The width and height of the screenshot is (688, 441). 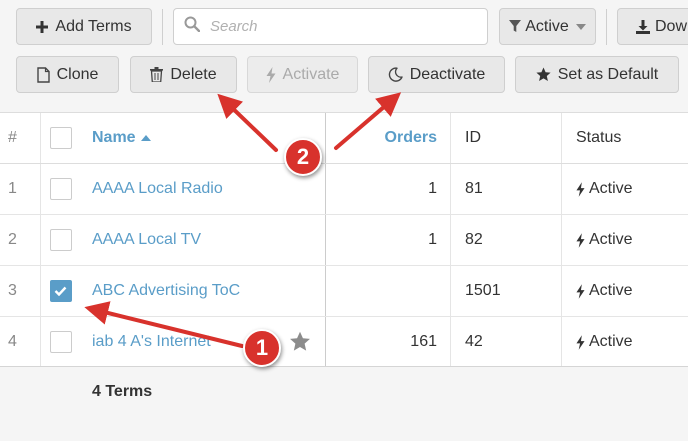 I want to click on clone-button: Clone, so click(x=67, y=74).